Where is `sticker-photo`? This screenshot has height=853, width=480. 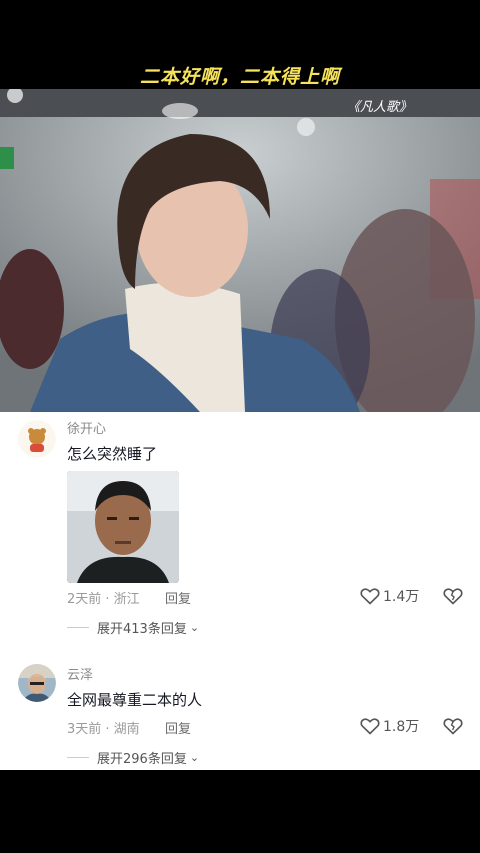 sticker-photo is located at coordinates (123, 527).